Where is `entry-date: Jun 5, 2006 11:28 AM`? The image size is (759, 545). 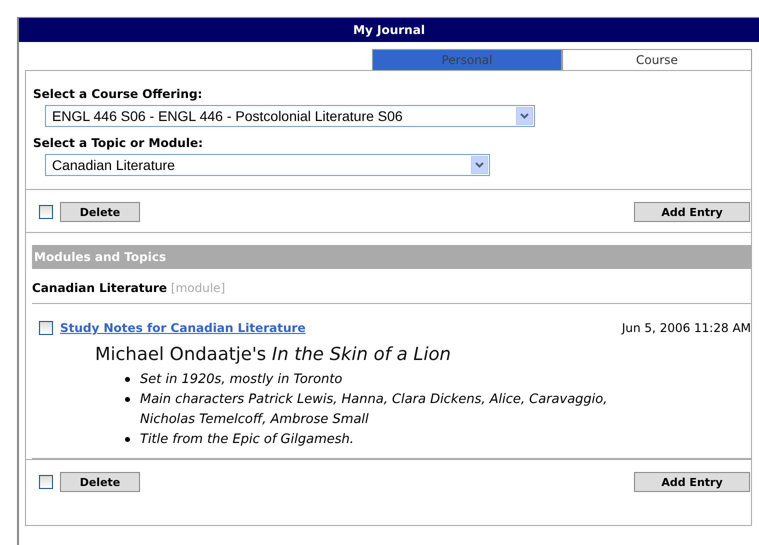
entry-date: Jun 5, 2006 11:28 AM is located at coordinates (686, 328).